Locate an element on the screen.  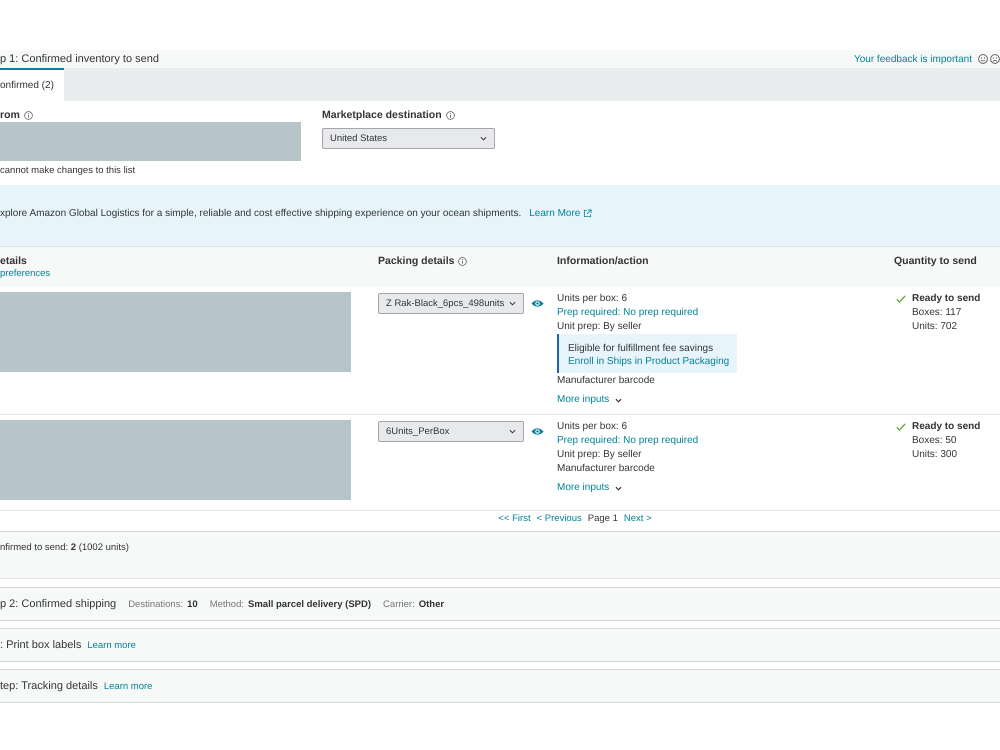
units-count: Units: 702 is located at coordinates (935, 327).